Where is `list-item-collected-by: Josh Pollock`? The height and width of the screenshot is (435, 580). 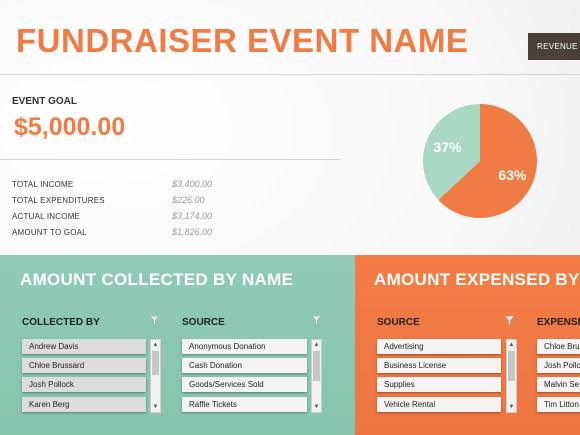 list-item-collected-by: Josh Pollock is located at coordinates (84, 384).